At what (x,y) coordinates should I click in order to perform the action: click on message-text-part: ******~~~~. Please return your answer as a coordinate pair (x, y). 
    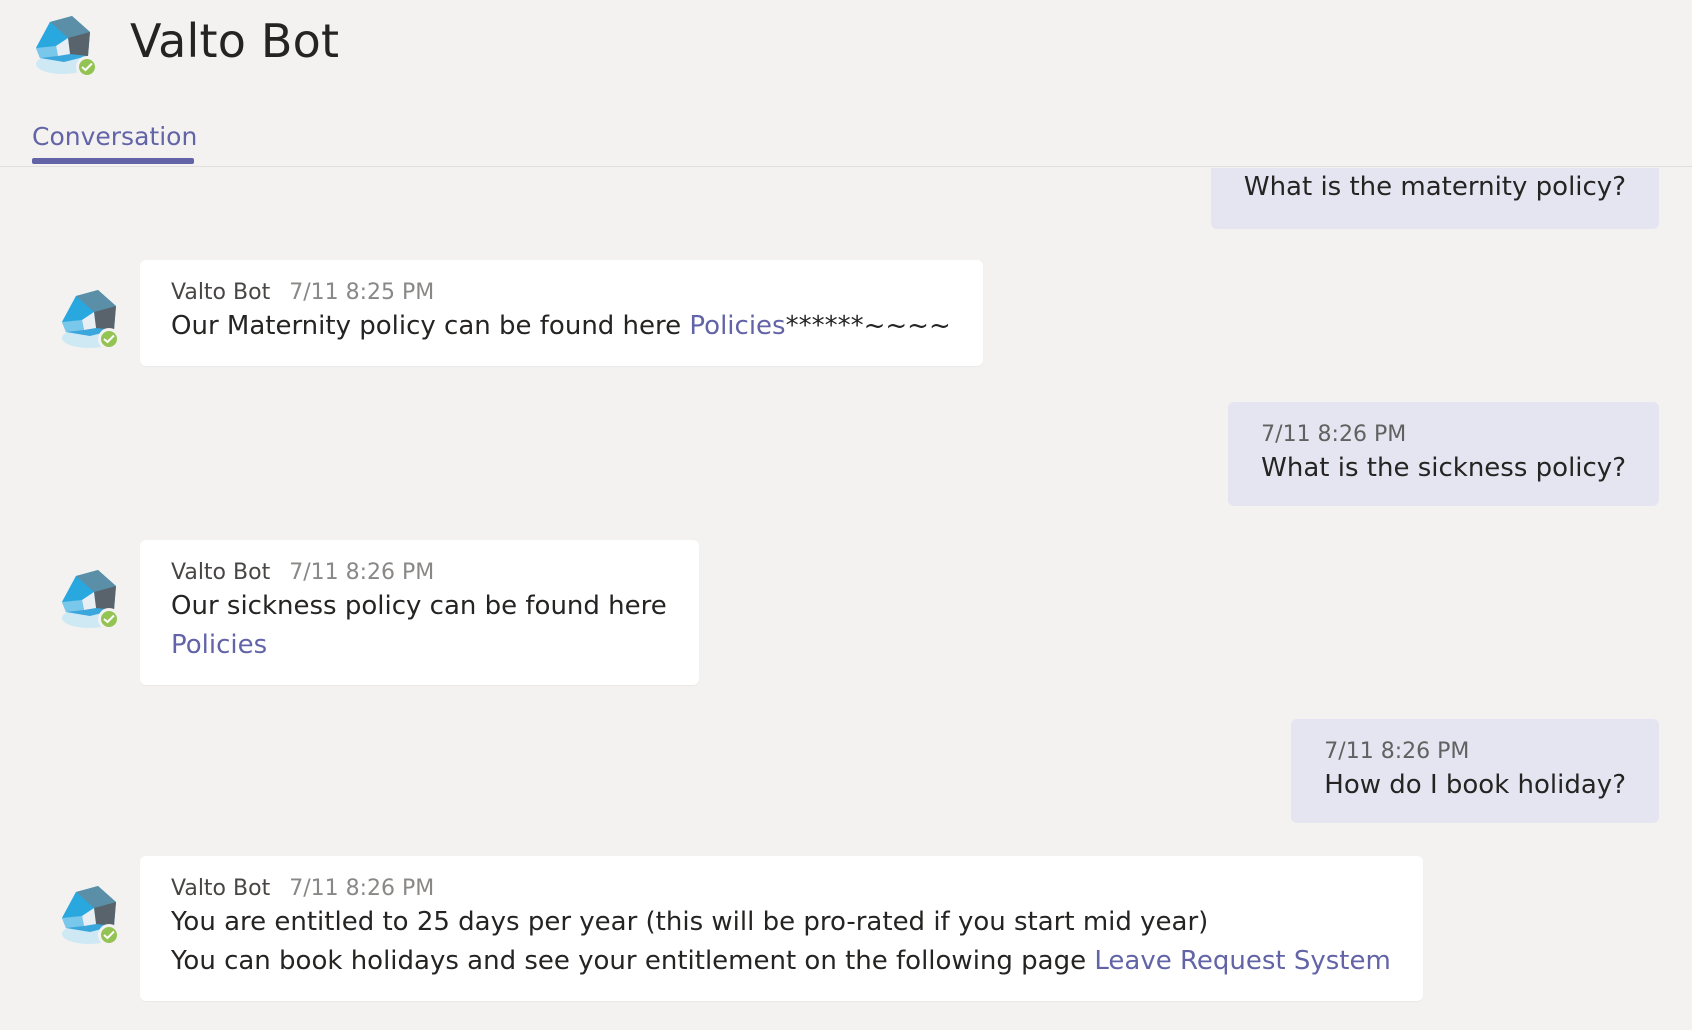
    Looking at the image, I should click on (868, 326).